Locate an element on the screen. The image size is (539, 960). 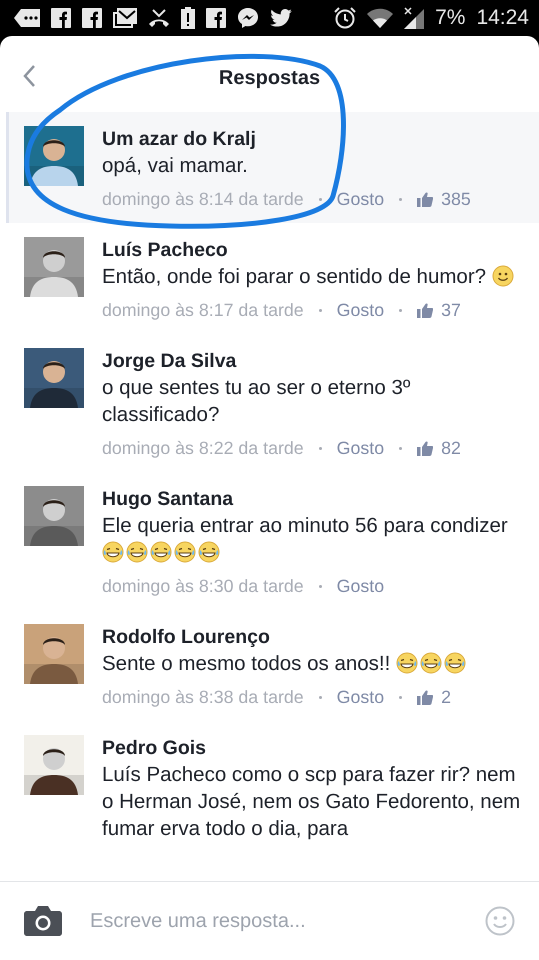
comment-text: Ele queria entrar ao minuto 56 para condizer is located at coordinates (305, 525).